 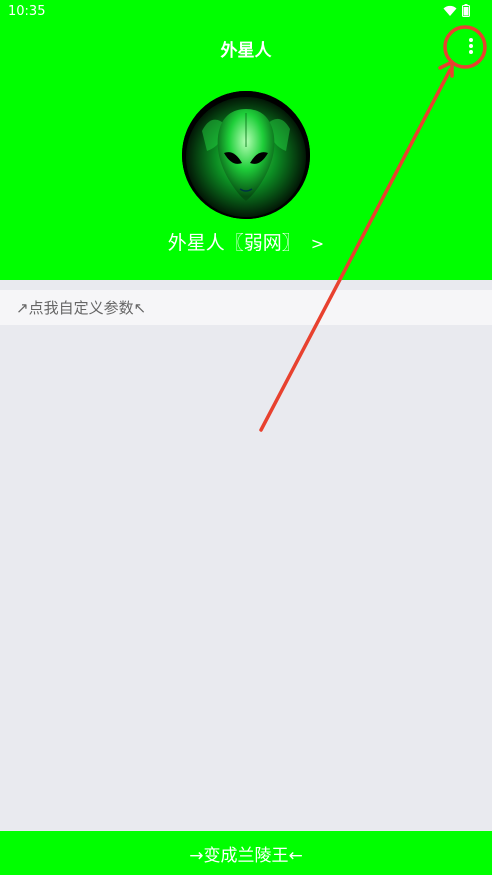 What do you see at coordinates (81, 308) in the screenshot?
I see `custom-params-label: ↗点我自定义参数↖` at bounding box center [81, 308].